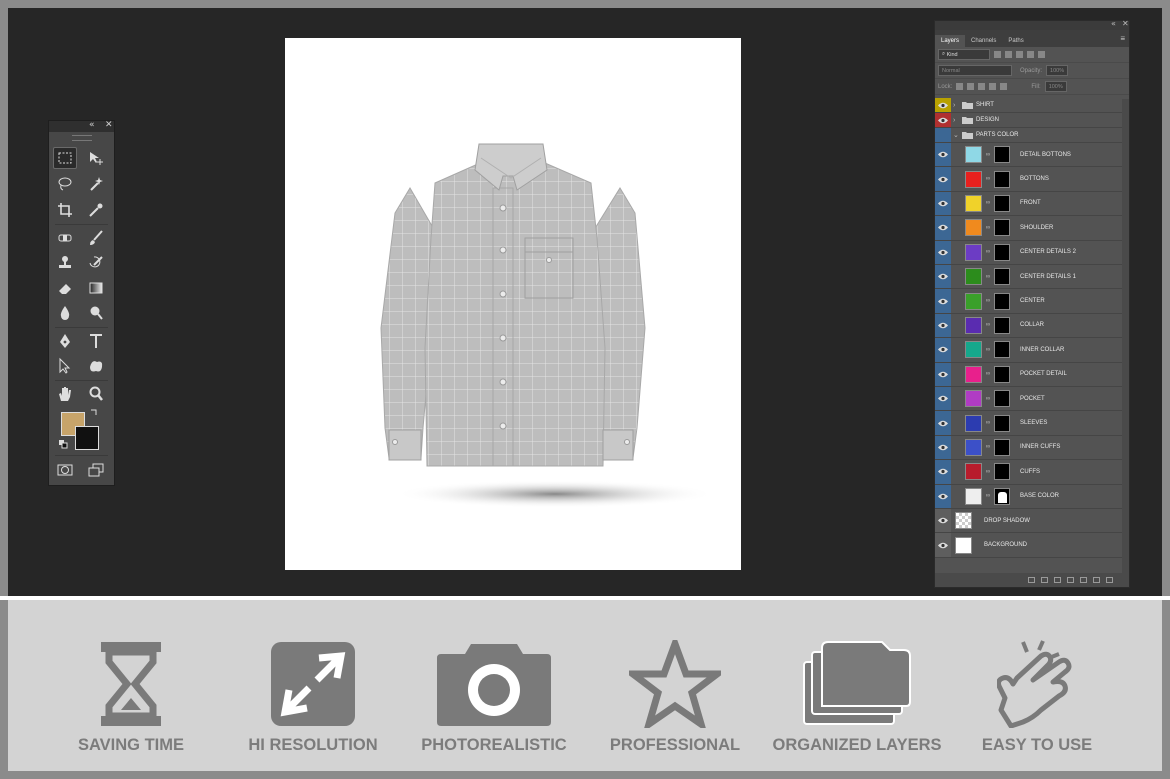  What do you see at coordinates (1113, 23) in the screenshot?
I see `collapse-icon: «` at bounding box center [1113, 23].